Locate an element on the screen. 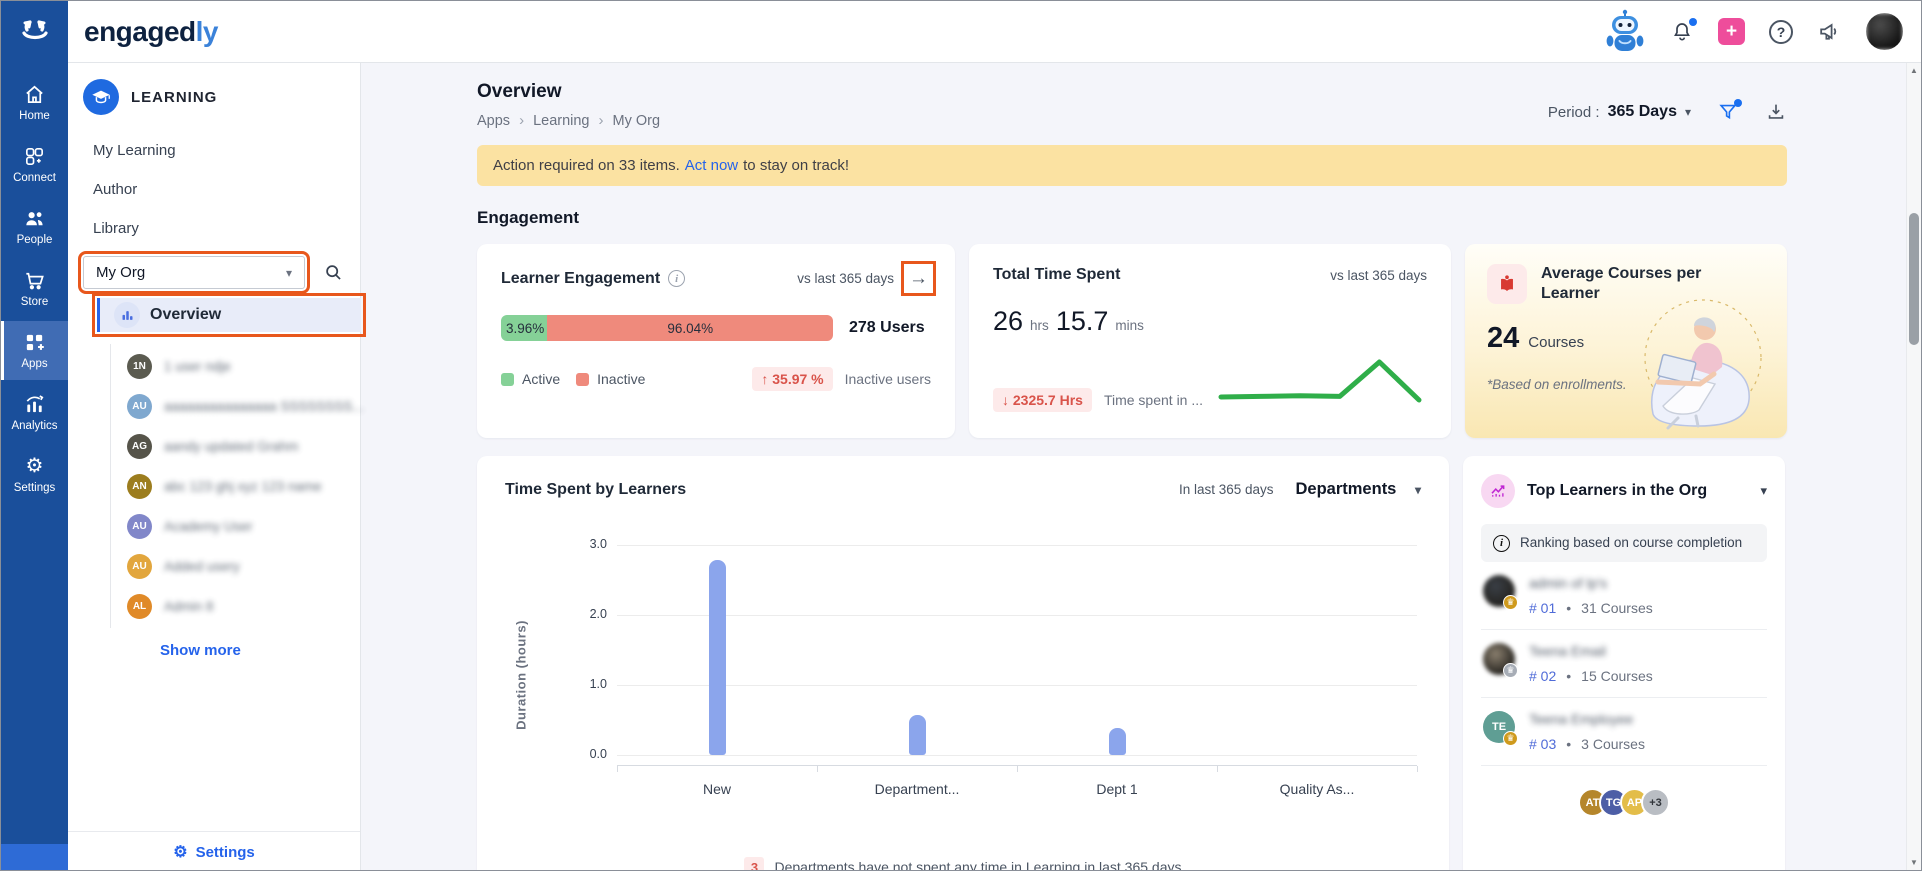  user-name: abc 123 ghj xyz 123 name is located at coordinates (243, 486).